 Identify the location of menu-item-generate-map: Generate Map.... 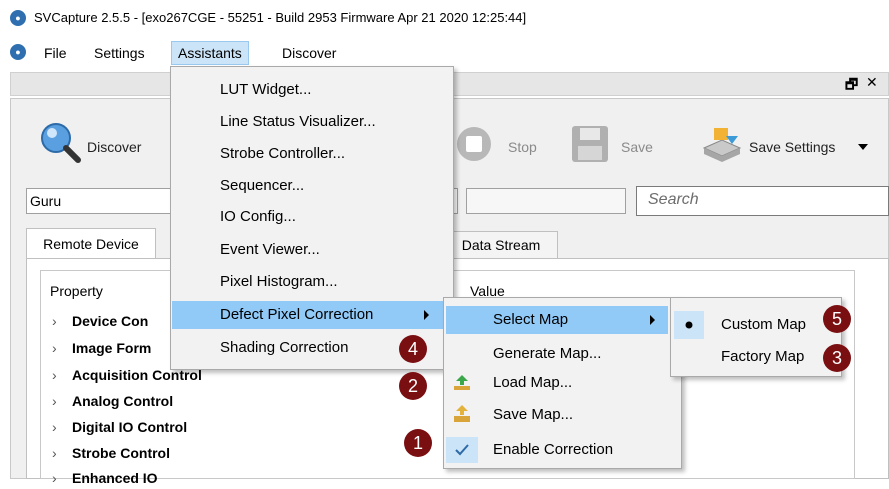
(563, 354).